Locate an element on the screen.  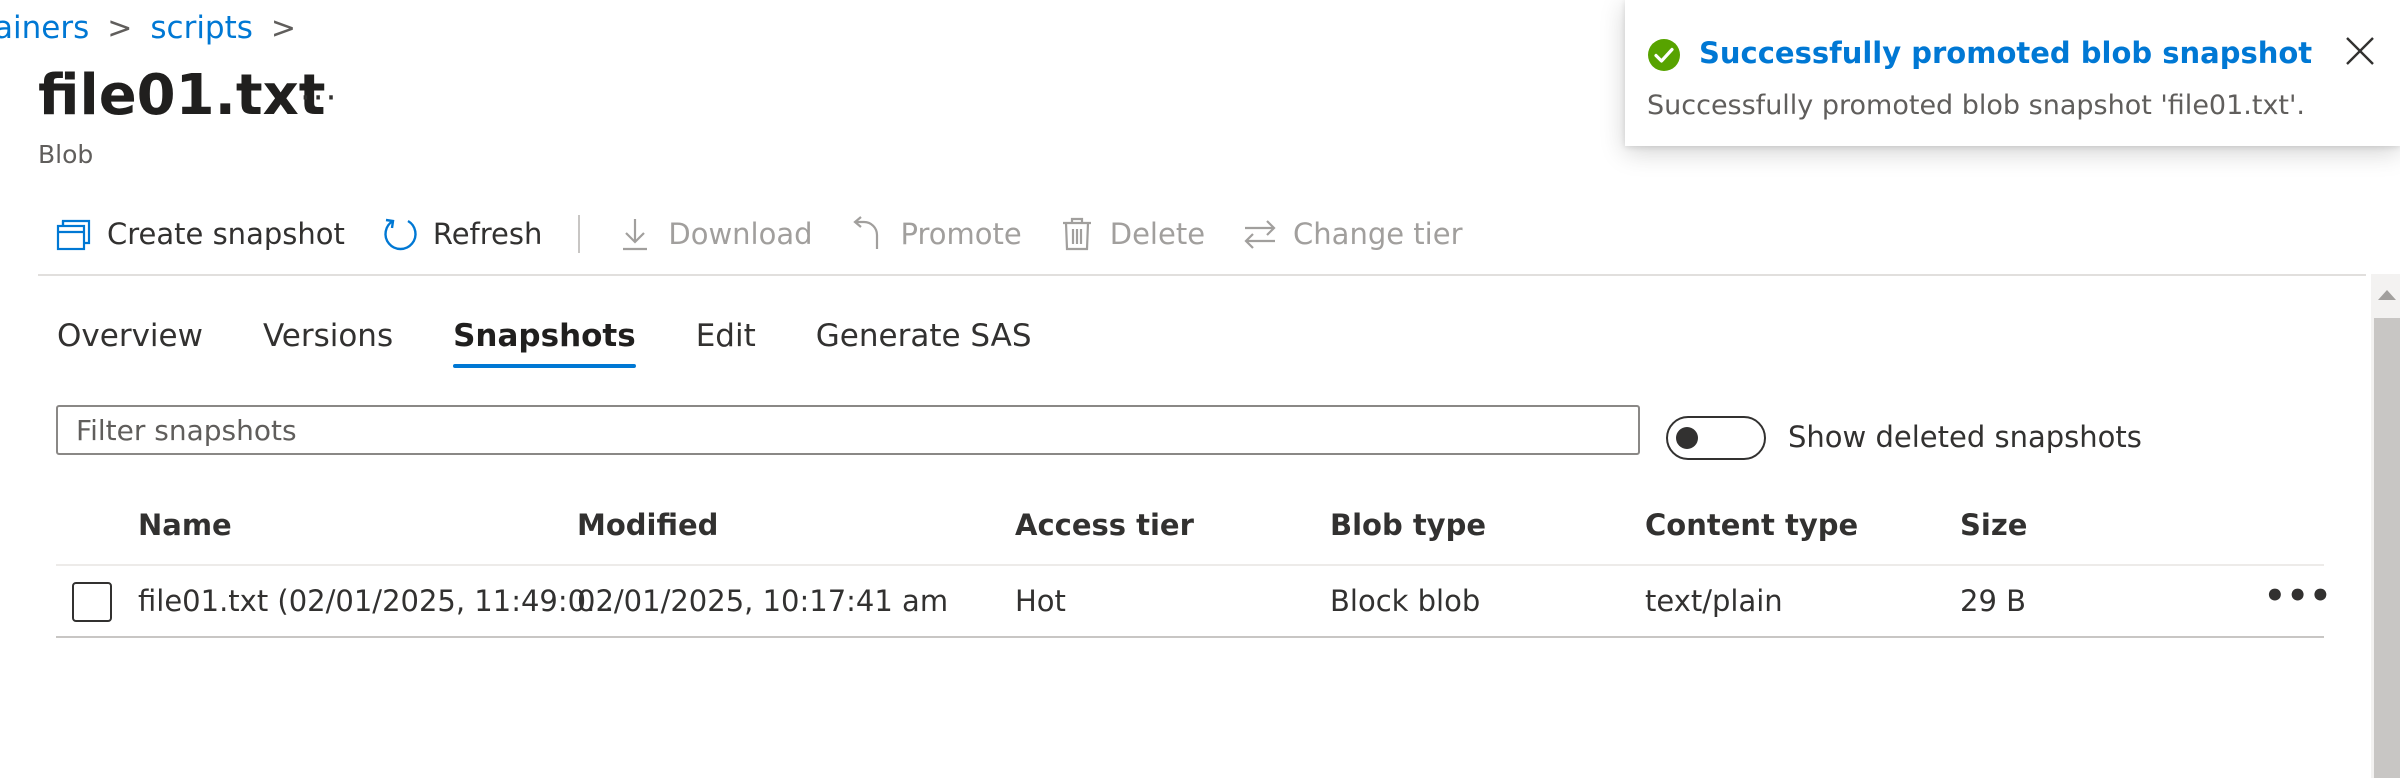
more-actions-button: ··· is located at coordinates (319, 98).